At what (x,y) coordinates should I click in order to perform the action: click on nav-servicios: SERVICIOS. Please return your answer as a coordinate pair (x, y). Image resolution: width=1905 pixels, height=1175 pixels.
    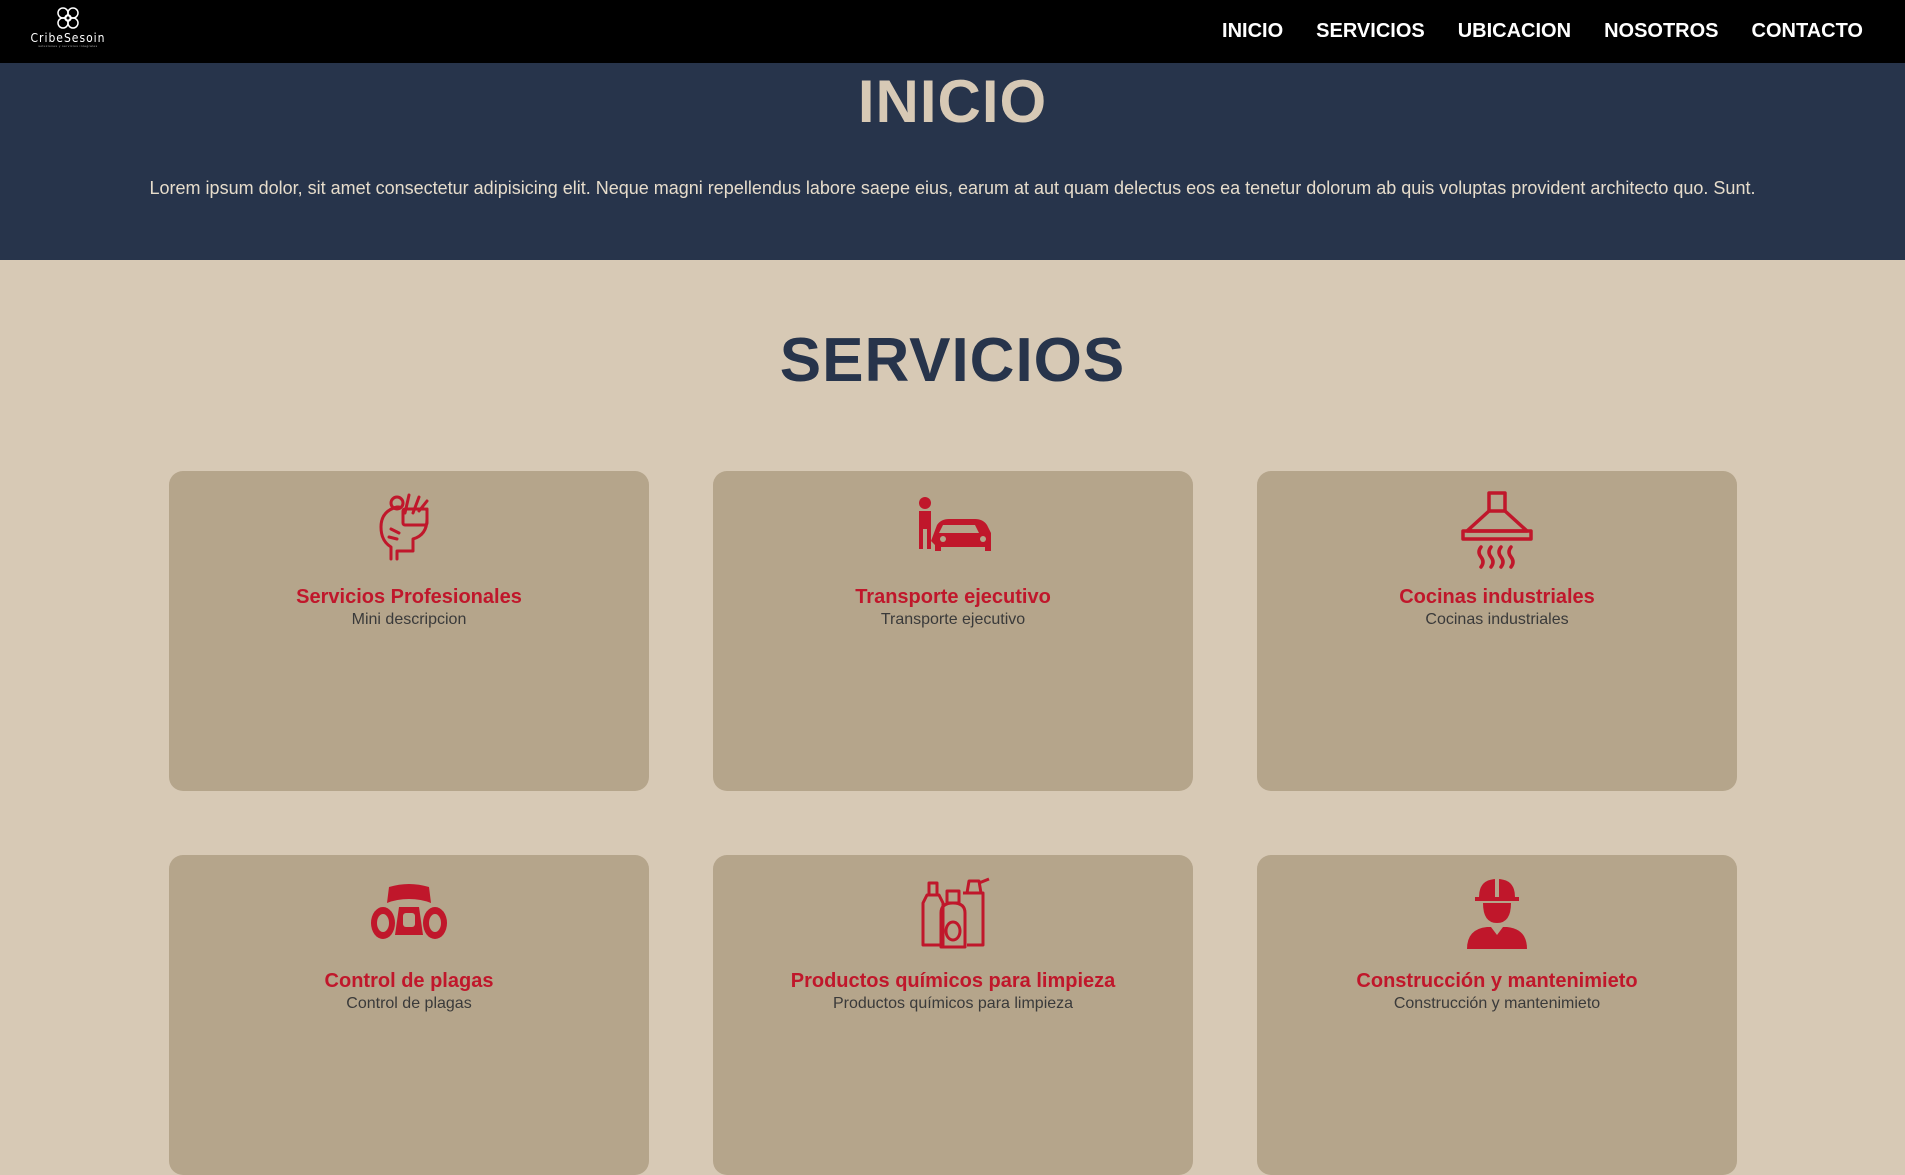
    Looking at the image, I should click on (1370, 31).